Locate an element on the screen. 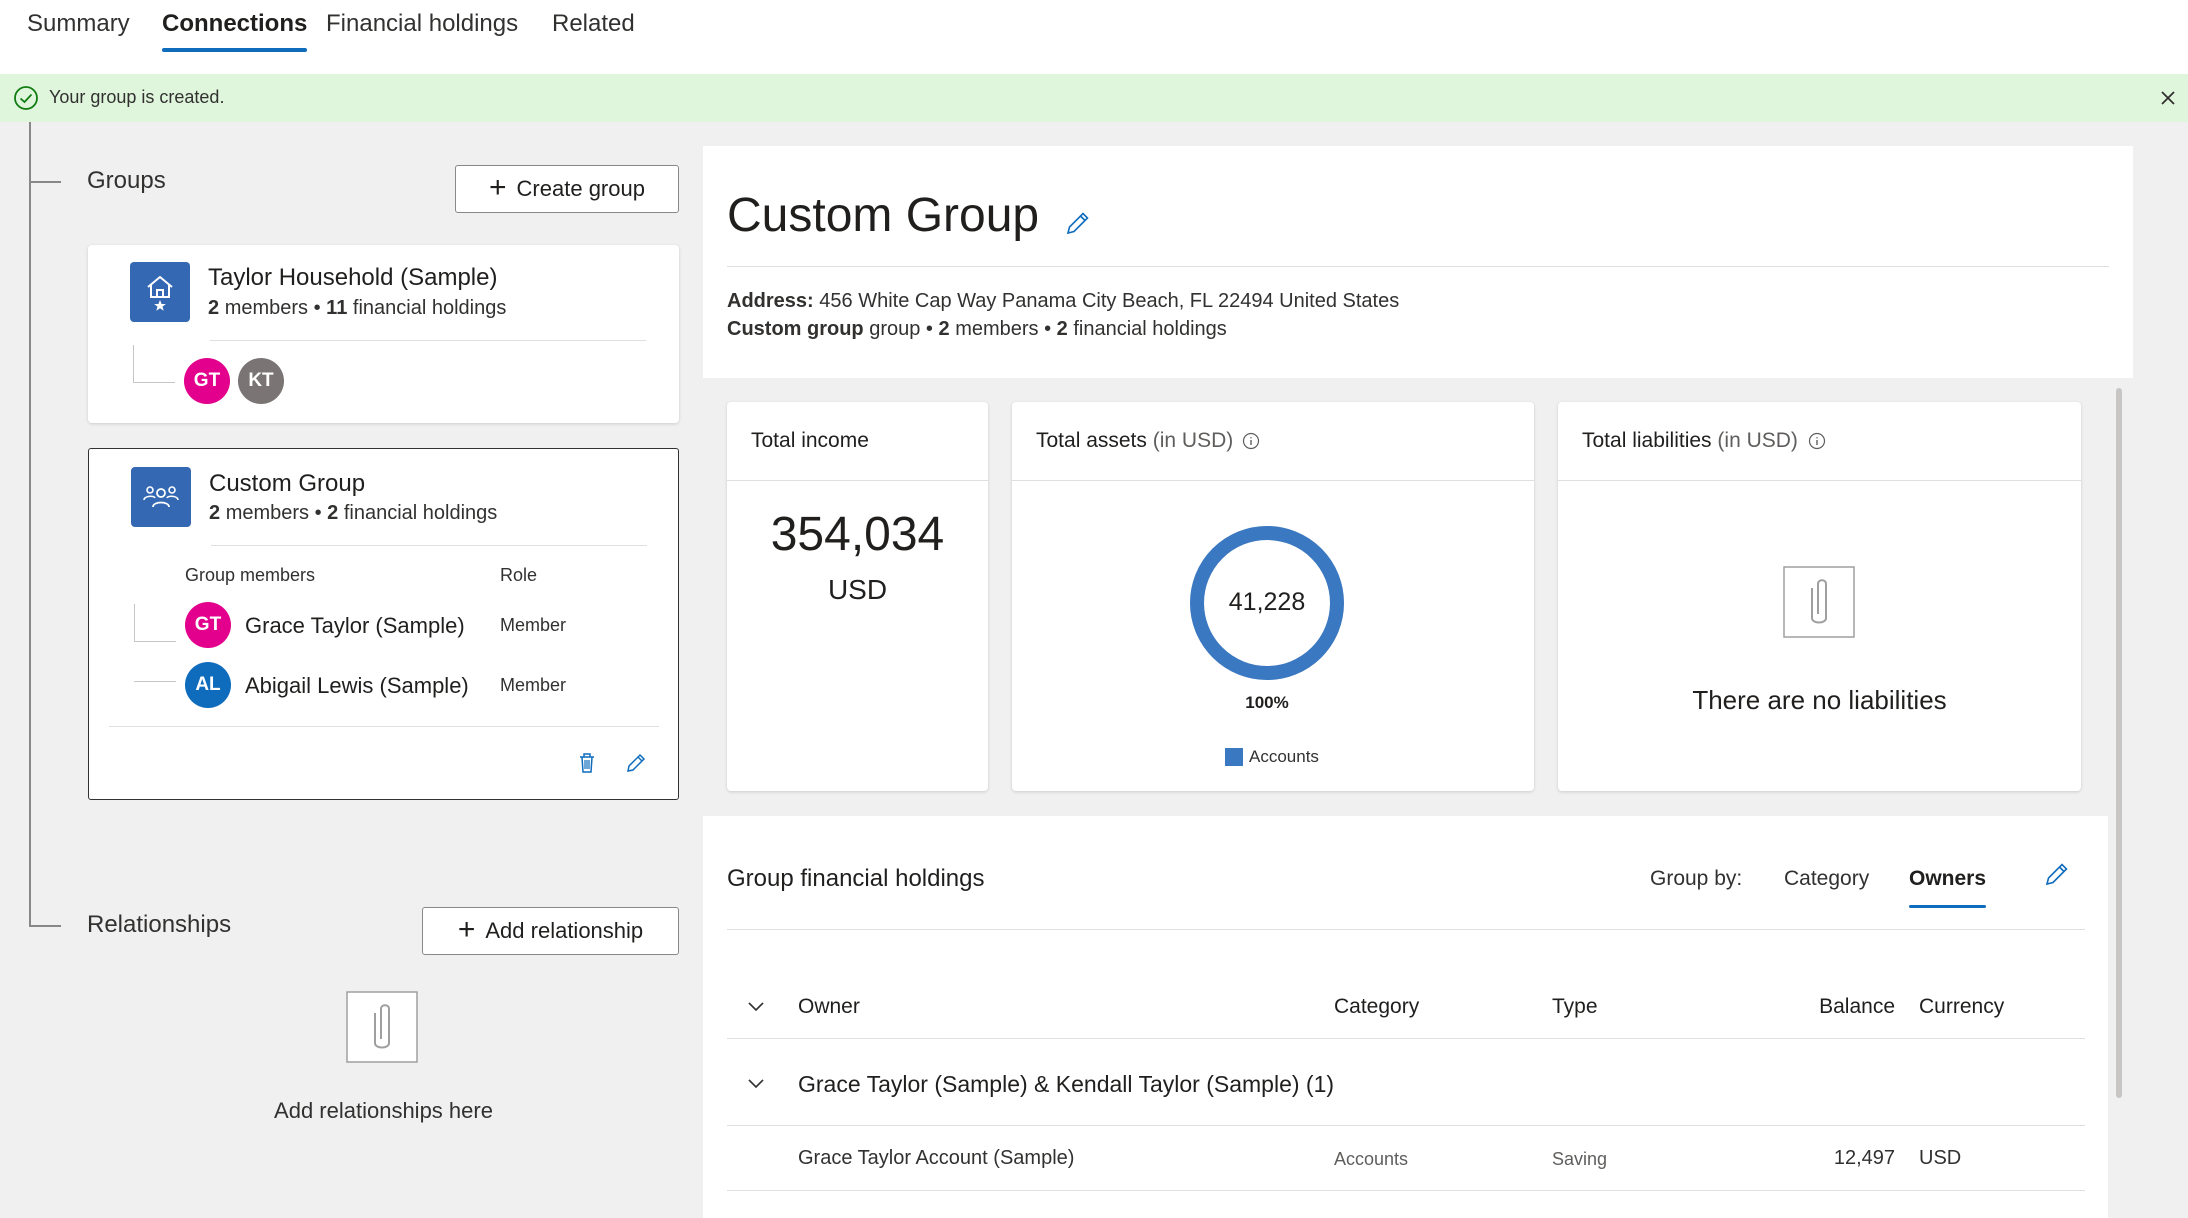  holding-owner: Grace Taylor Account (Sample) is located at coordinates (936, 1158).